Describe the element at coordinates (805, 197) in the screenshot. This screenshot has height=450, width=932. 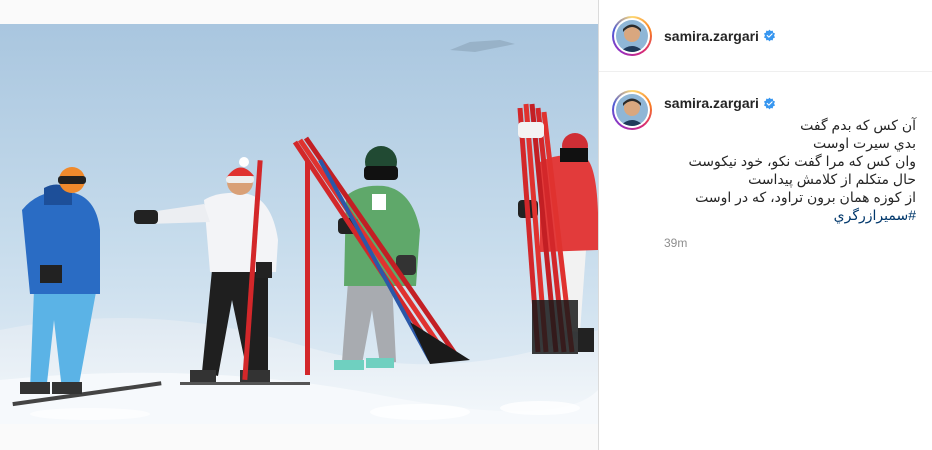
I see `caption-line: از کوزه همان برون تراود، که در اوست` at that location.